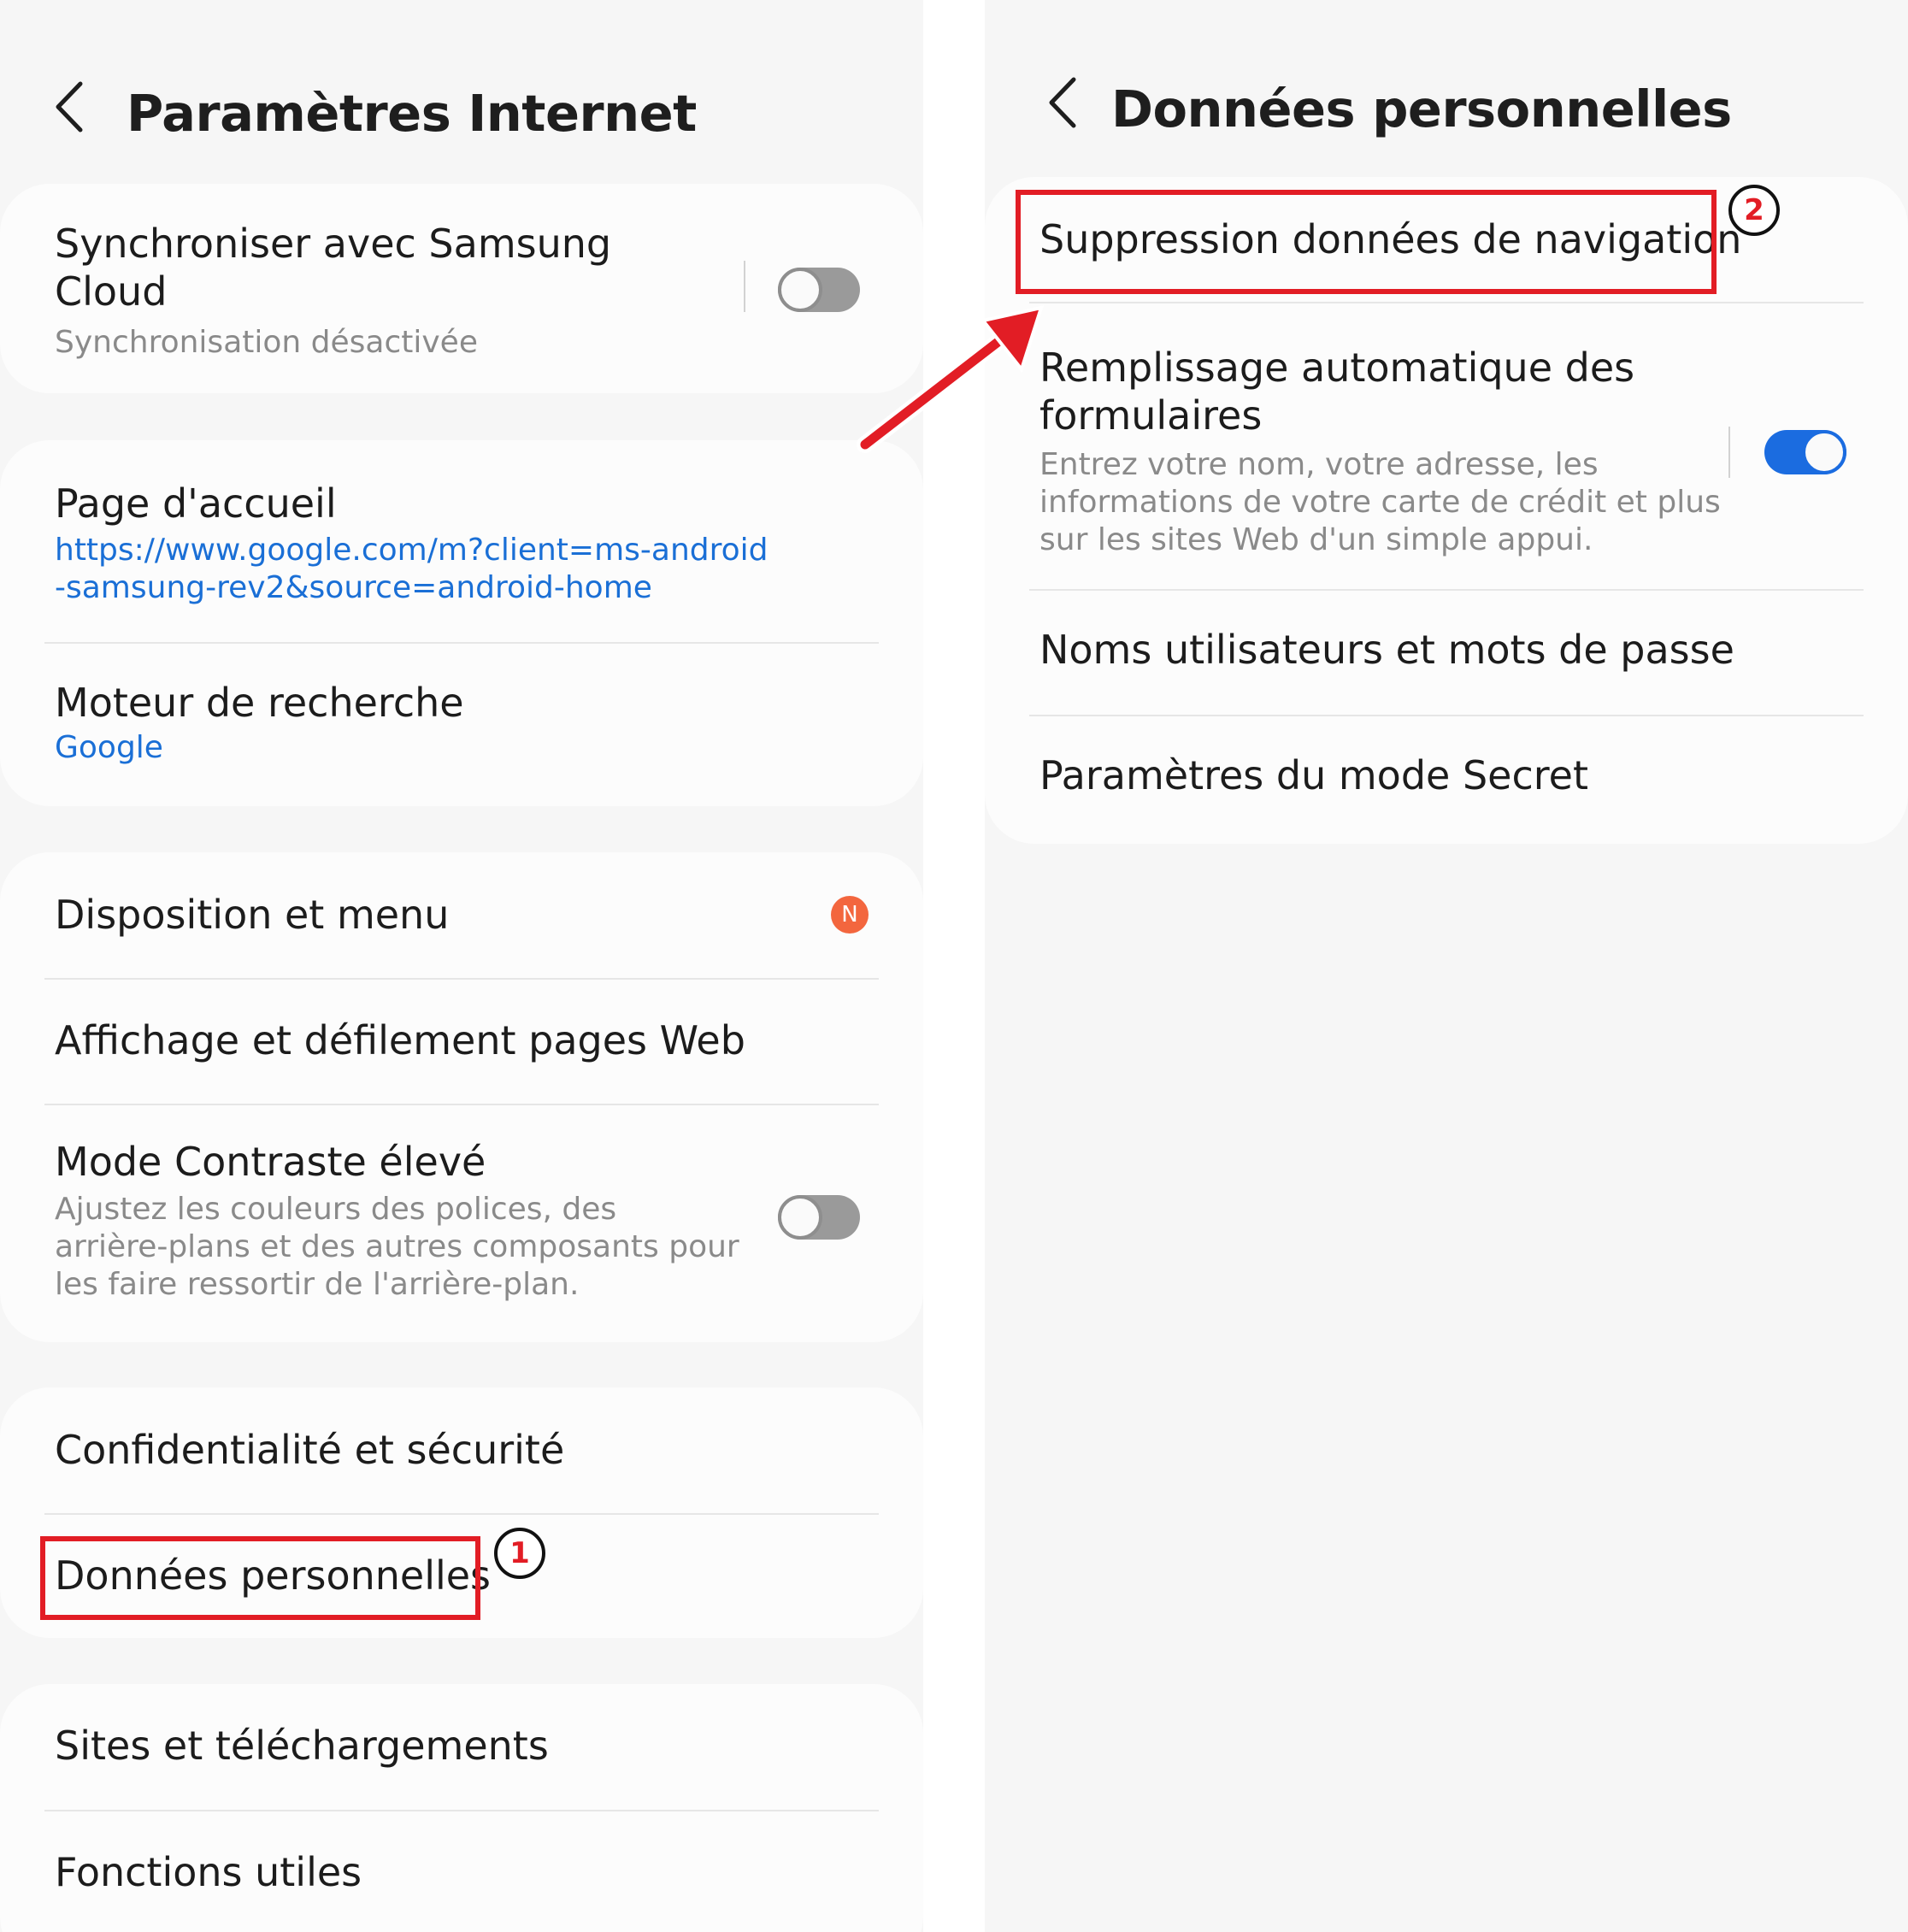 Image resolution: width=1908 pixels, height=1932 pixels. I want to click on homepage-url-line2: -samsung-rev2&source=android-home, so click(353, 587).